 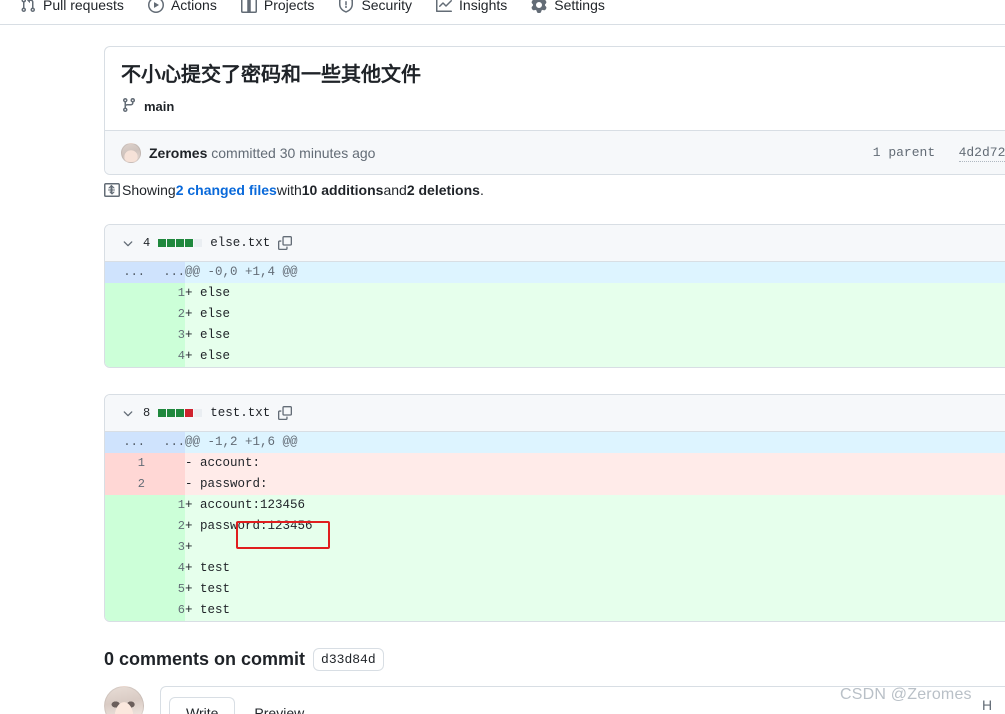 What do you see at coordinates (124, 700) in the screenshot?
I see `user-avatar` at bounding box center [124, 700].